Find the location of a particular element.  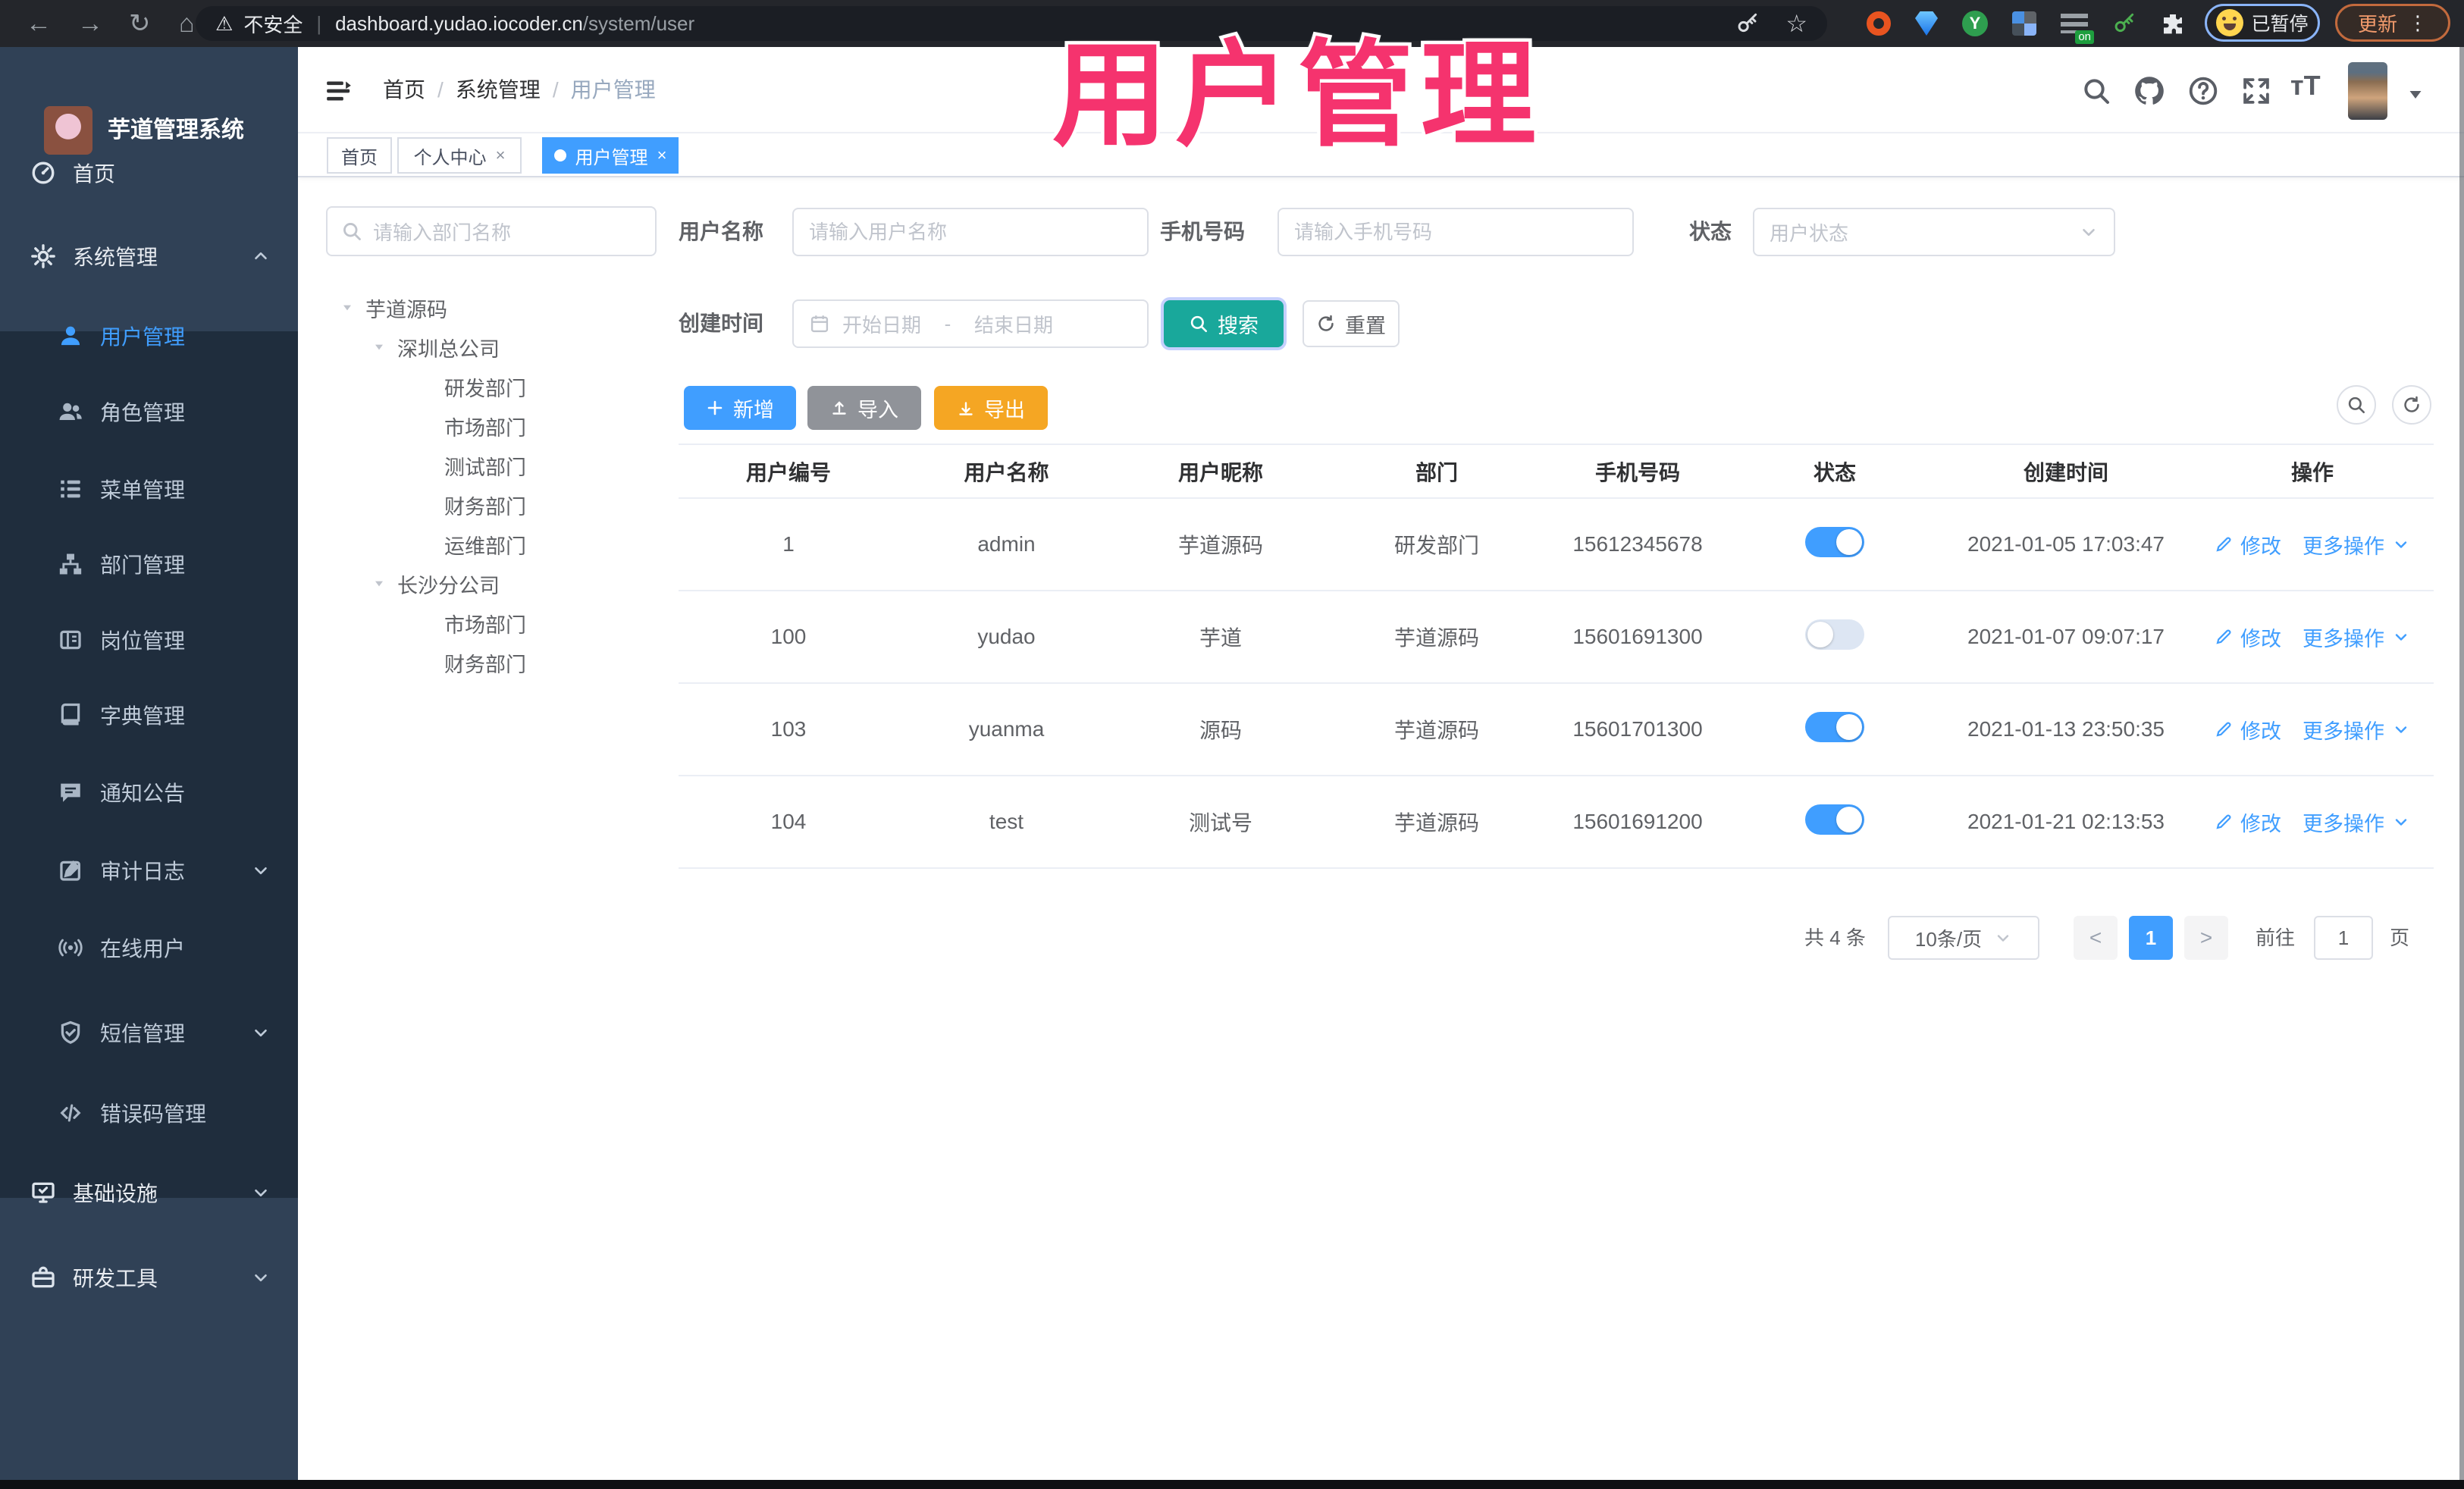

help-icon is located at coordinates (2203, 91).